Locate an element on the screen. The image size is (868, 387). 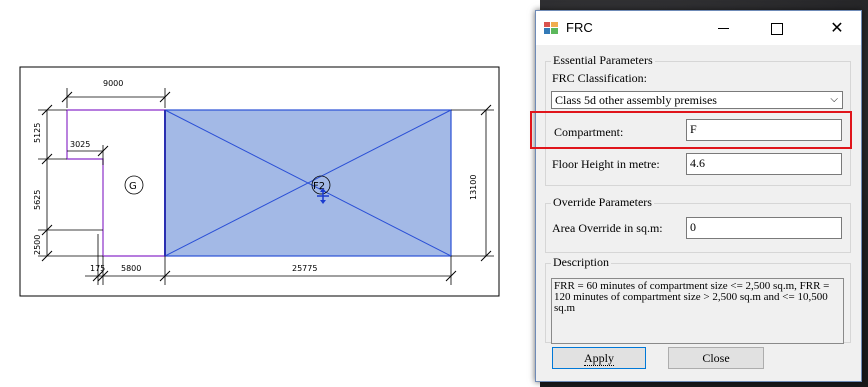
close-button: Close is located at coordinates (716, 358).